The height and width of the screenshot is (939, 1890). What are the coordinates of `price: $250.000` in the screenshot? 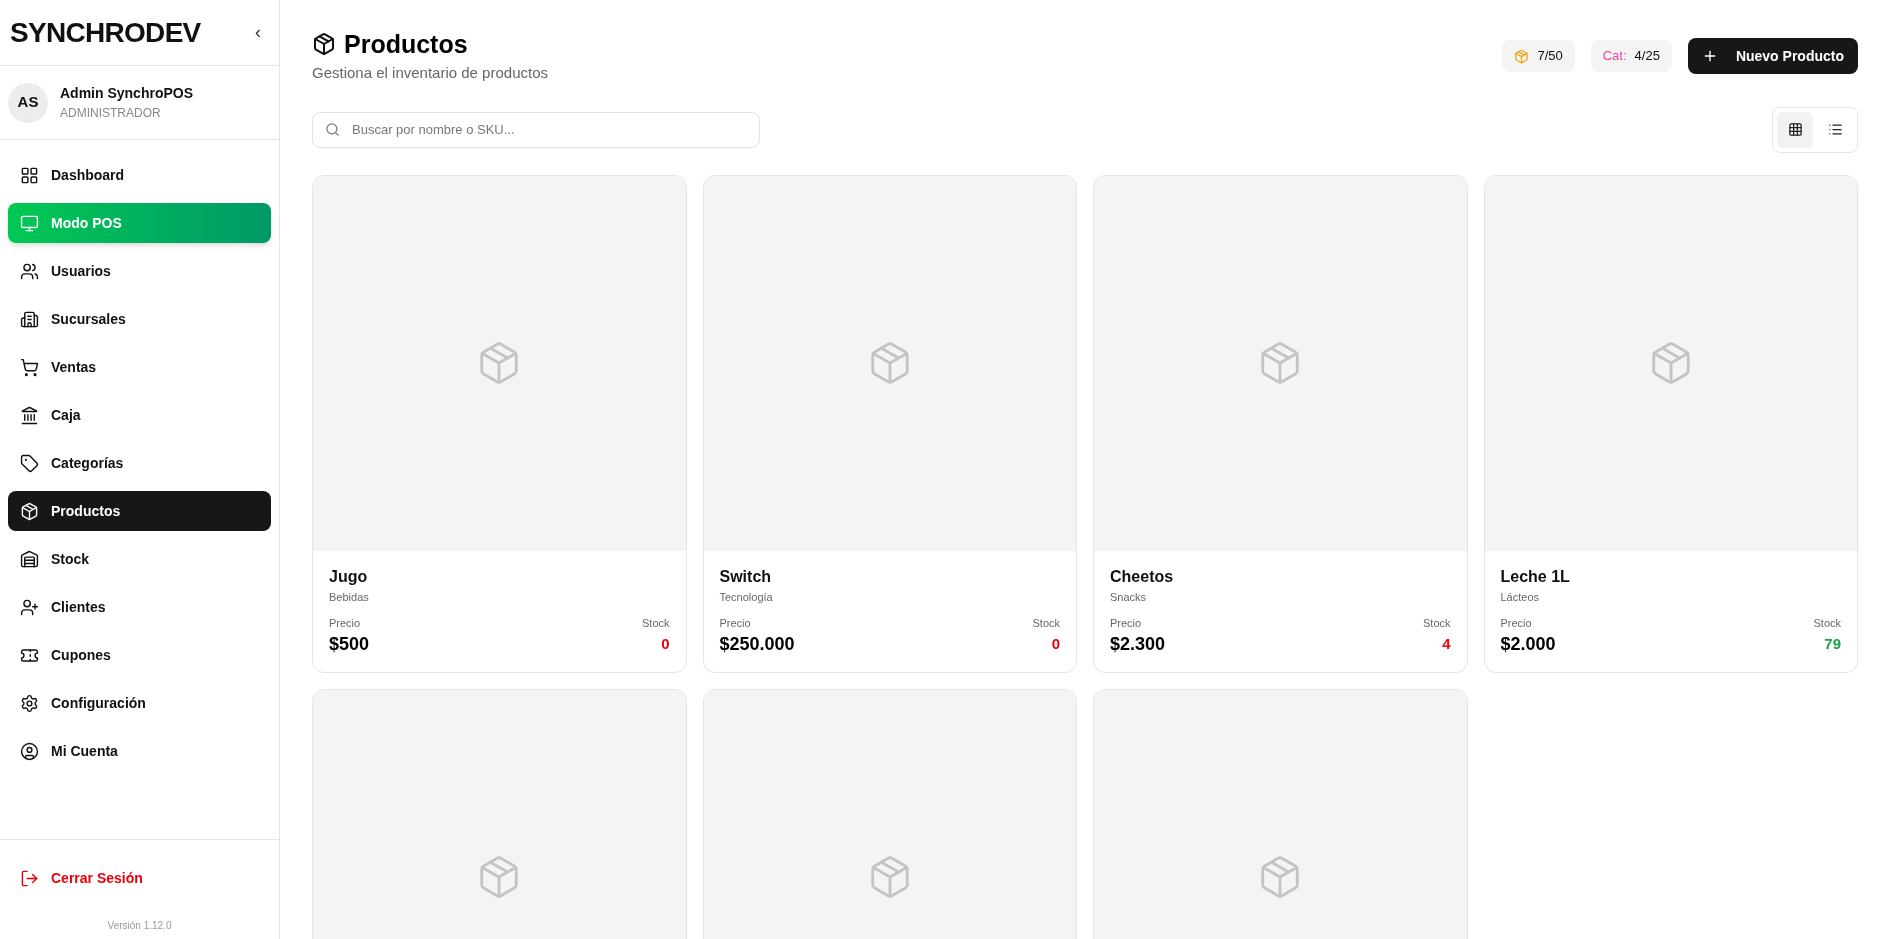 It's located at (757, 644).